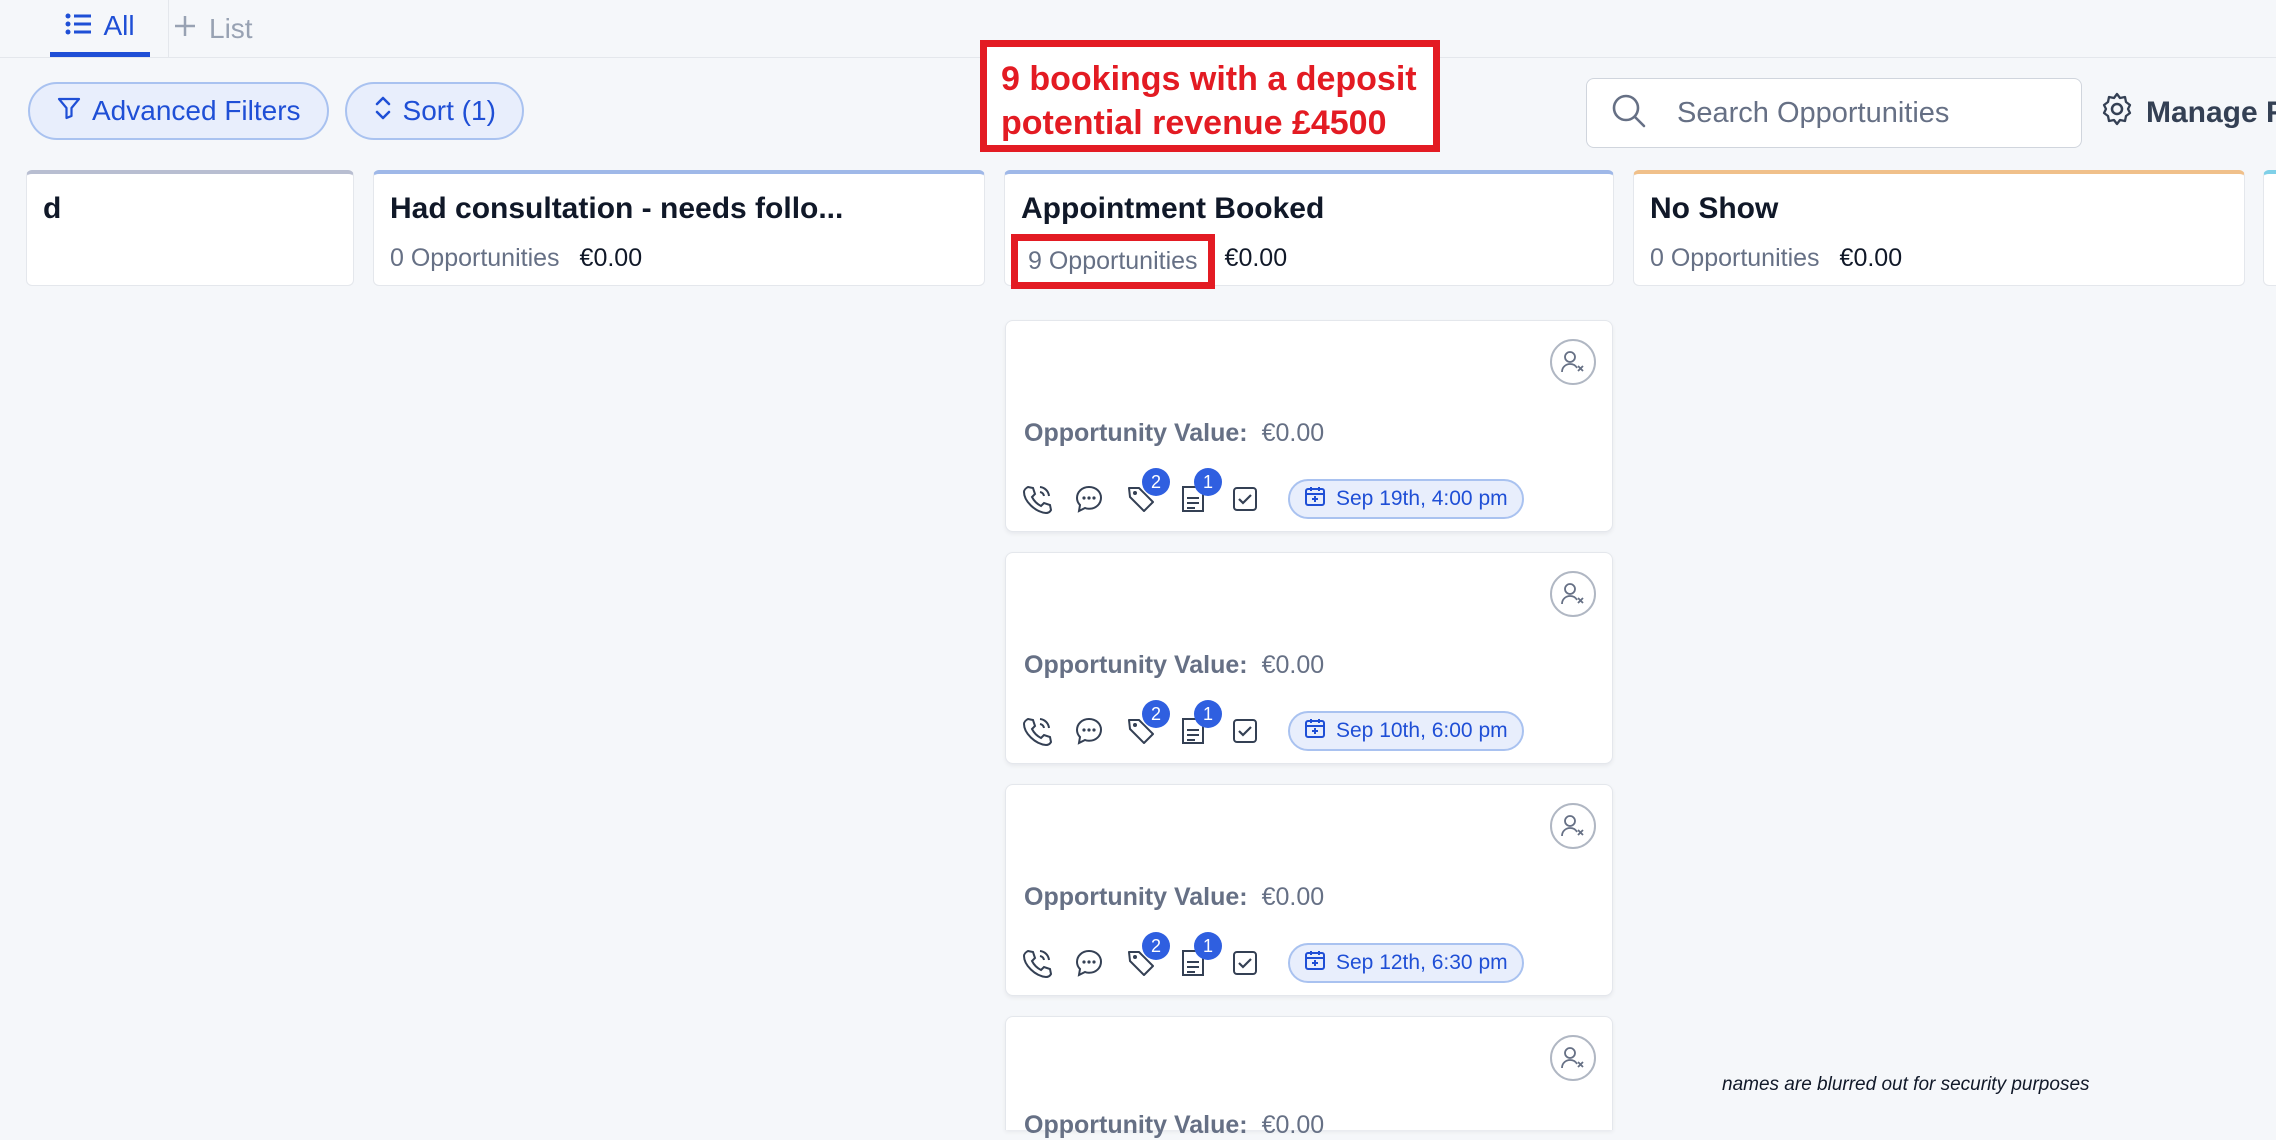  I want to click on plus-icon, so click(185, 29).